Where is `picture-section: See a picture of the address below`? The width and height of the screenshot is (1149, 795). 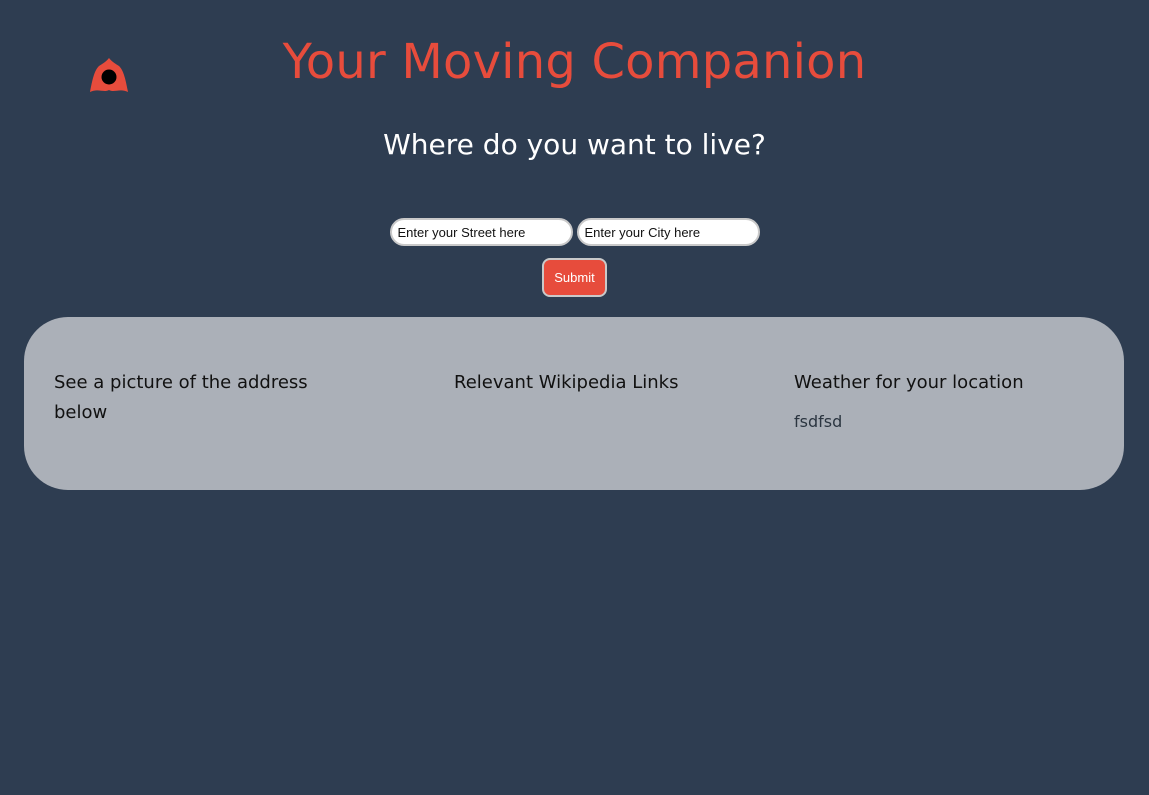 picture-section: See a picture of the address below is located at coordinates (189, 398).